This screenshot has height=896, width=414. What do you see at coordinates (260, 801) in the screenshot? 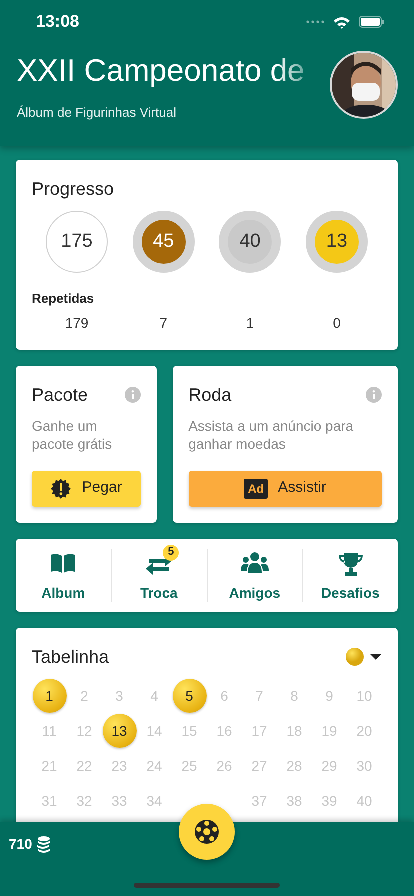
I see `sticker-number: 37` at bounding box center [260, 801].